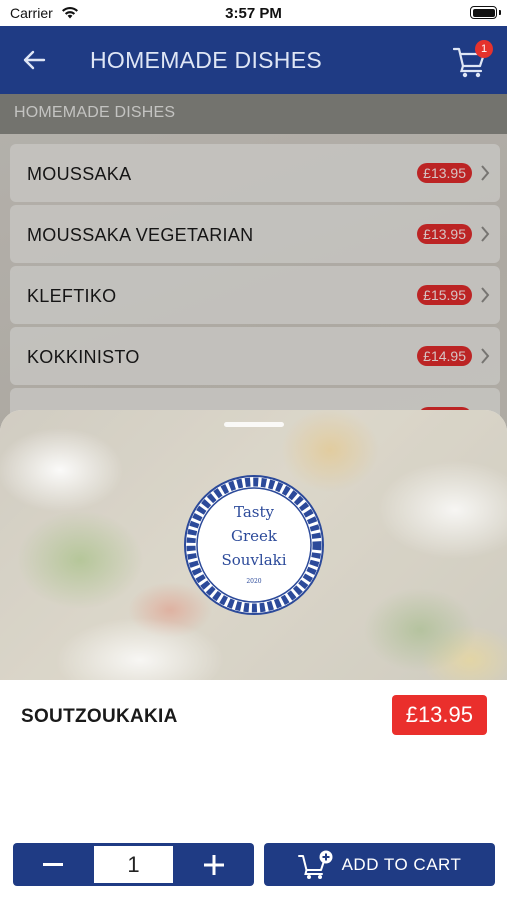 This screenshot has height=900, width=507. Describe the element at coordinates (206, 60) in the screenshot. I see `page-title: HOMEMADE DISHES` at that location.